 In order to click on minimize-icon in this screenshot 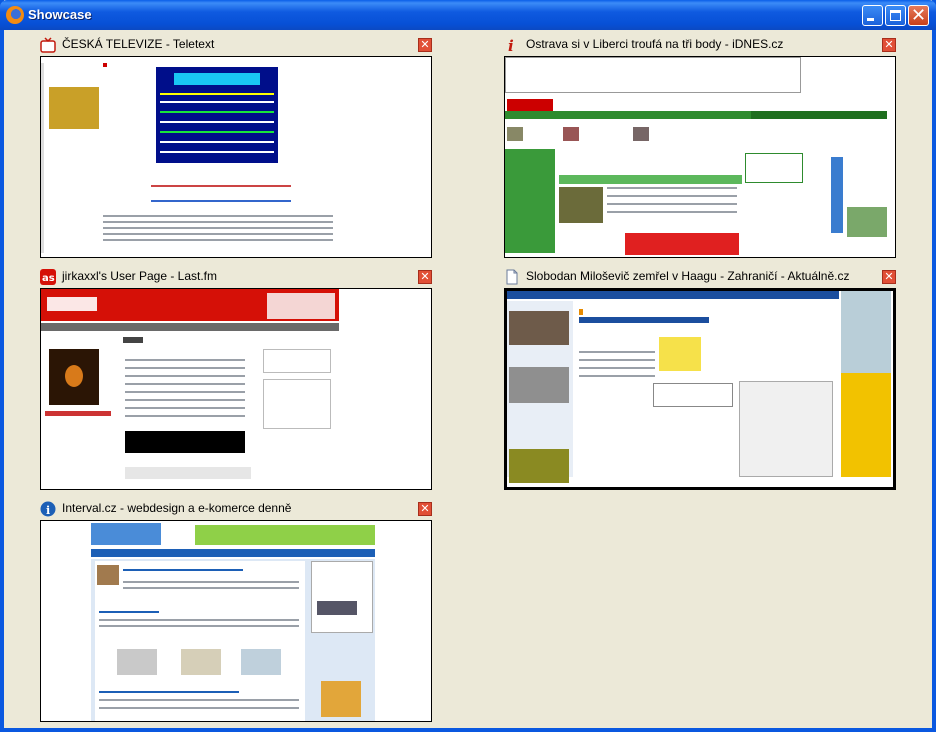, I will do `click(870, 19)`.